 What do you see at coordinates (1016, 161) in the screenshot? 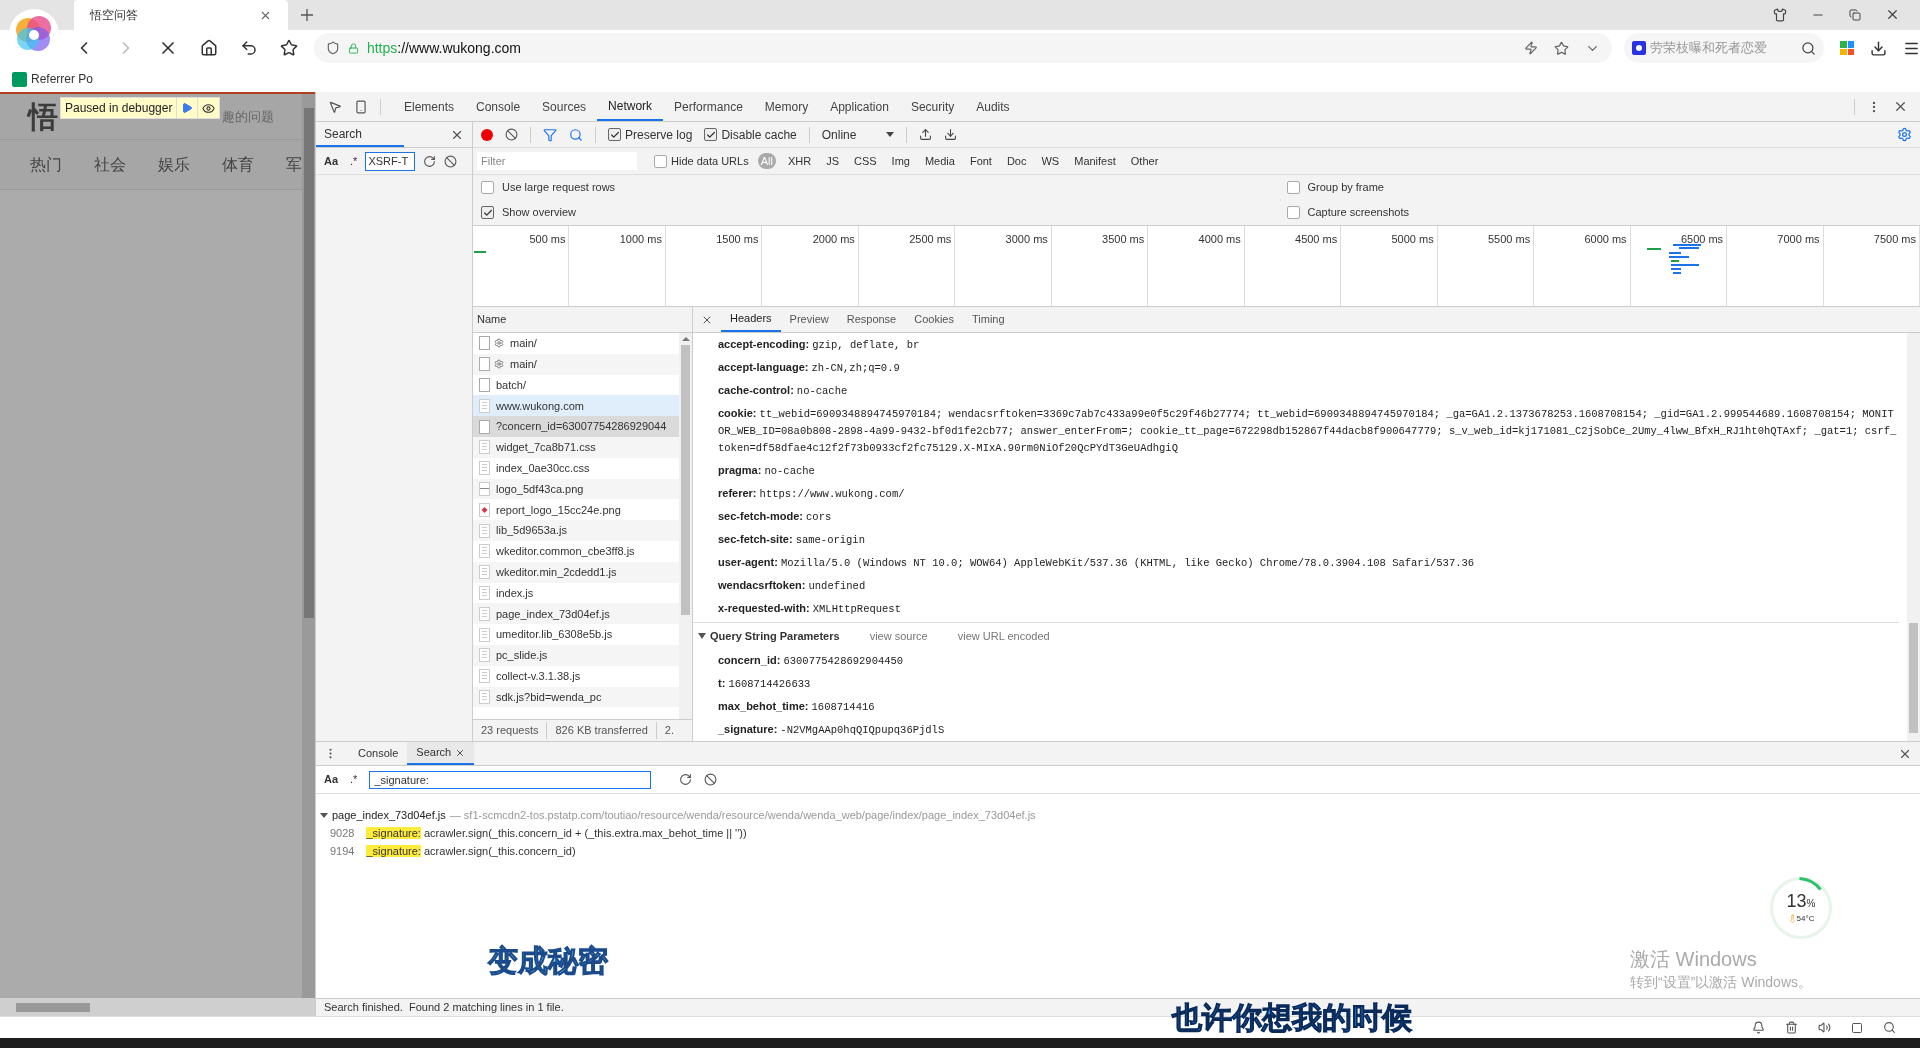
I see `type-filter: Doc` at bounding box center [1016, 161].